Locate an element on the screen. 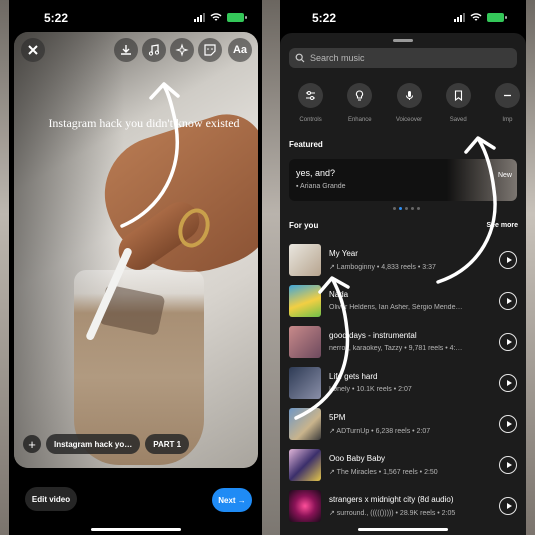 Image resolution: width=535 pixels, height=535 pixels. featured-artist: ▪ Ariana Grande is located at coordinates (321, 186).